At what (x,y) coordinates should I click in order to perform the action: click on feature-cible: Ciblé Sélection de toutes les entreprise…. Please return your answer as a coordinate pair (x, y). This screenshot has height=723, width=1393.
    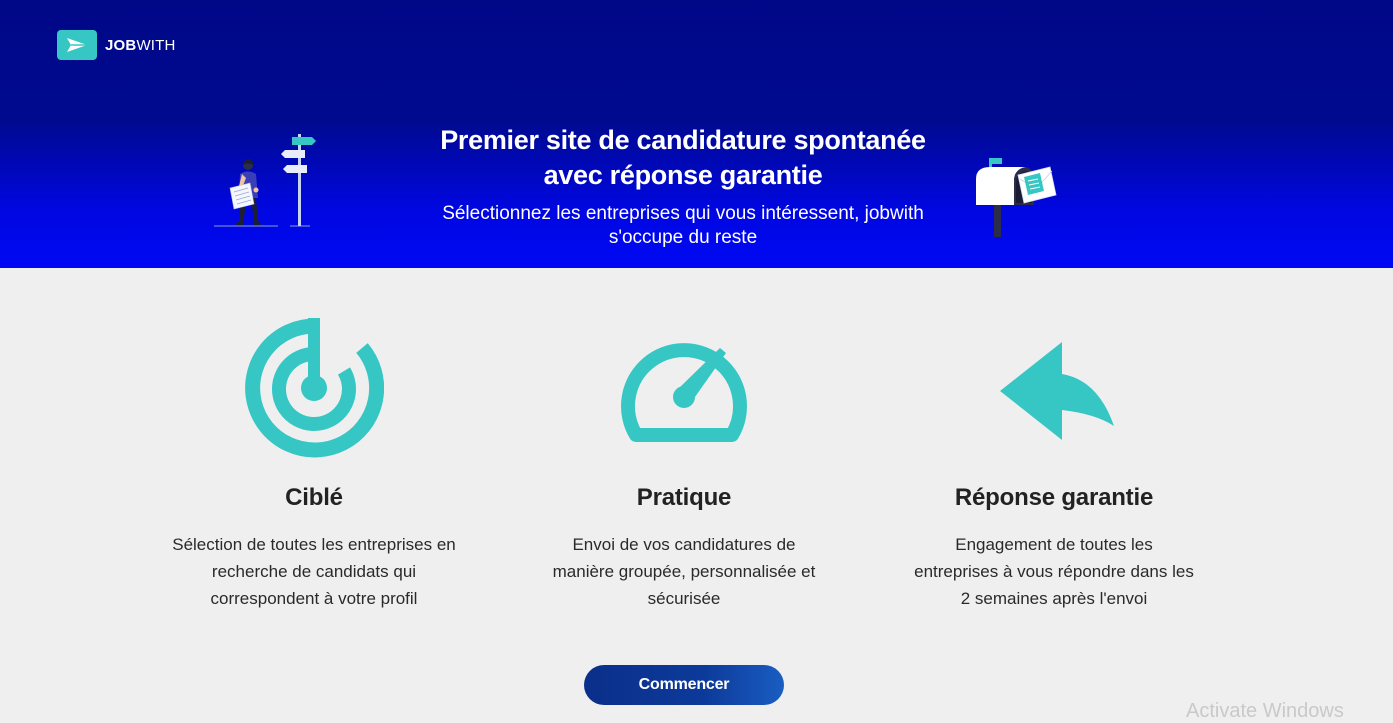
    Looking at the image, I should click on (314, 463).